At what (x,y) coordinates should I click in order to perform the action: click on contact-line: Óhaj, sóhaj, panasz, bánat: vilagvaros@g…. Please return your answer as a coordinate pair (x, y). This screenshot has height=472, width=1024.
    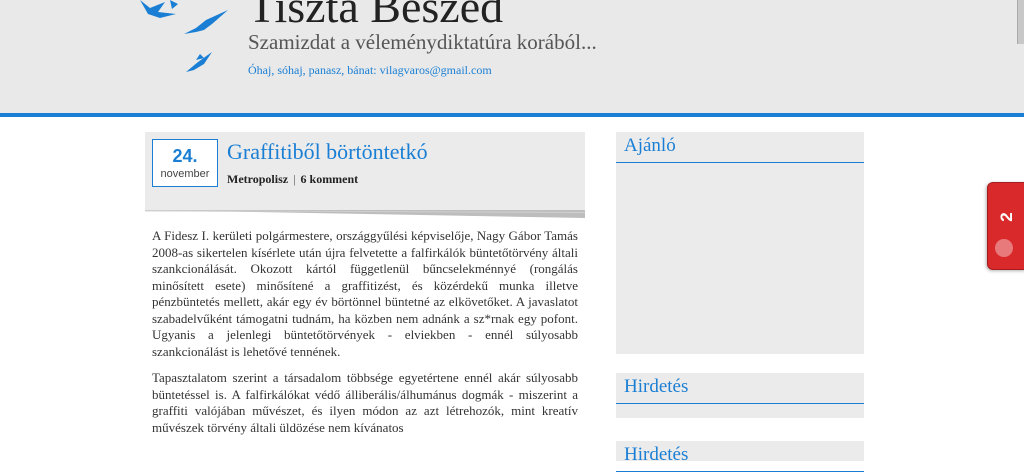
    Looking at the image, I should click on (370, 70).